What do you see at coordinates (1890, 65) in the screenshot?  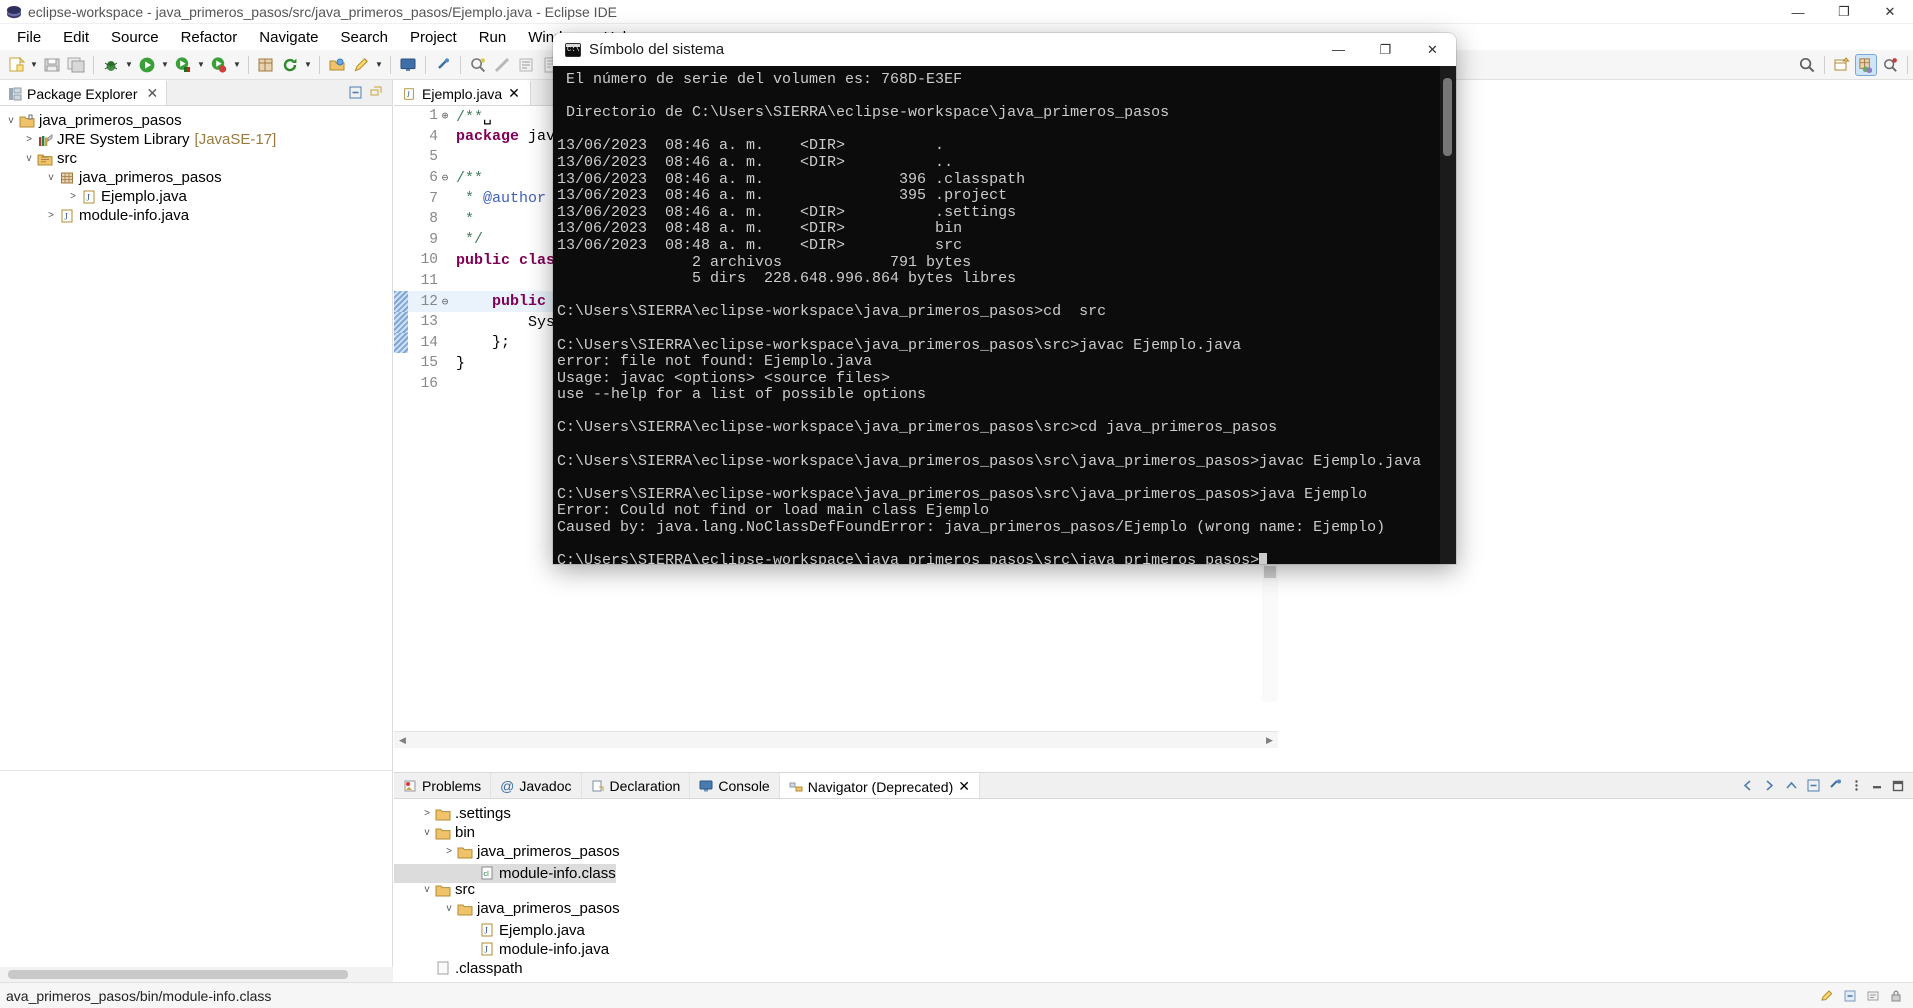 I see `debug-perspective-icon` at bounding box center [1890, 65].